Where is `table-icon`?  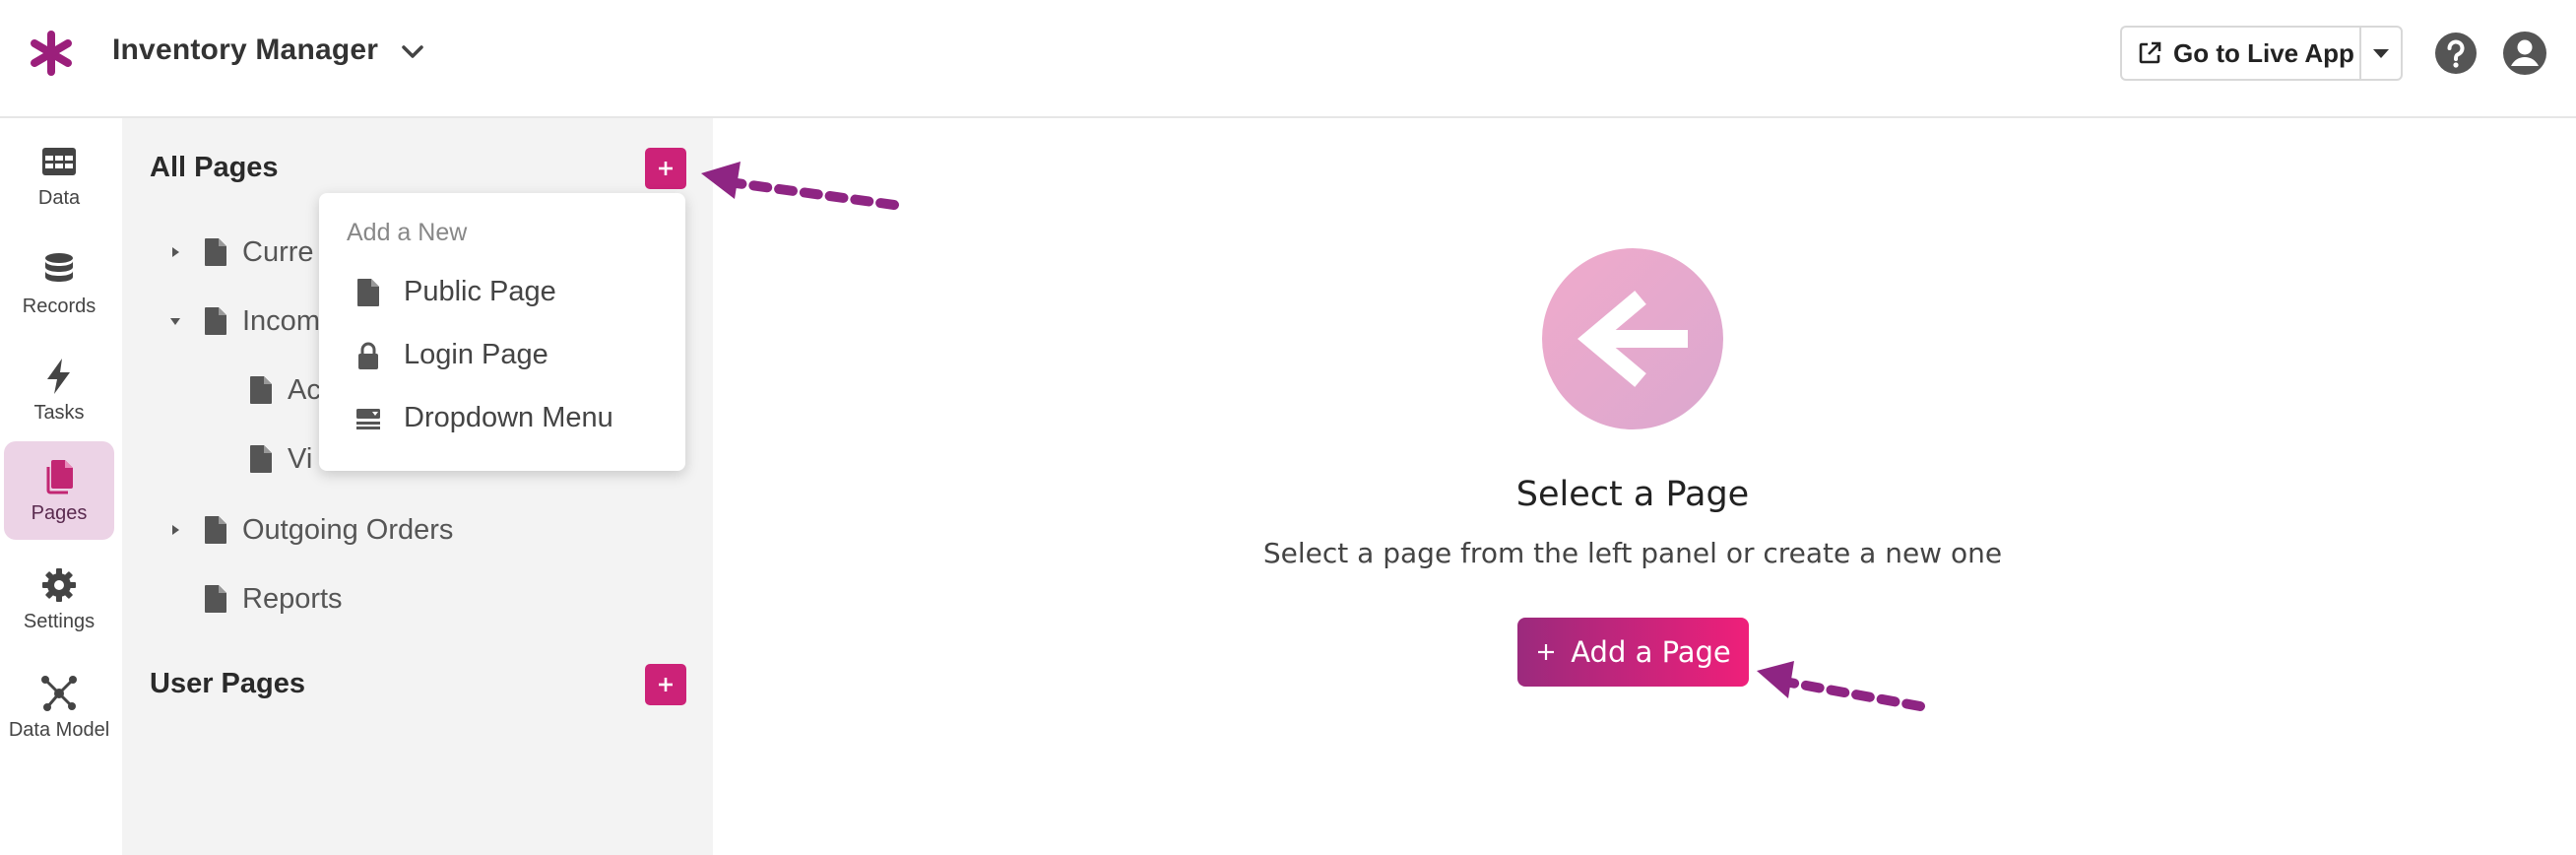
table-icon is located at coordinates (59, 161).